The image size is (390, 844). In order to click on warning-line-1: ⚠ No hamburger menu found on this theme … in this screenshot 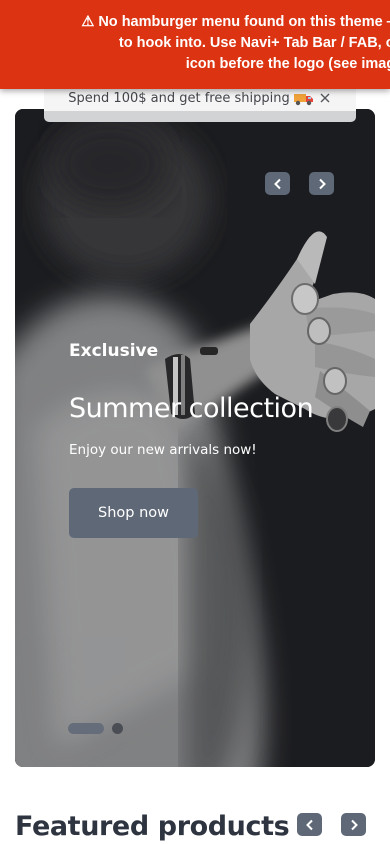, I will do `click(235, 22)`.